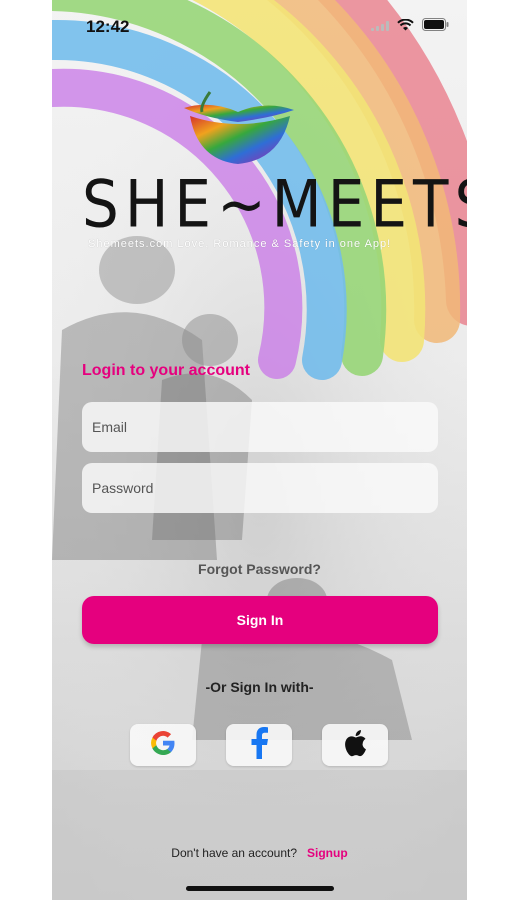  I want to click on home-indicator, so click(260, 888).